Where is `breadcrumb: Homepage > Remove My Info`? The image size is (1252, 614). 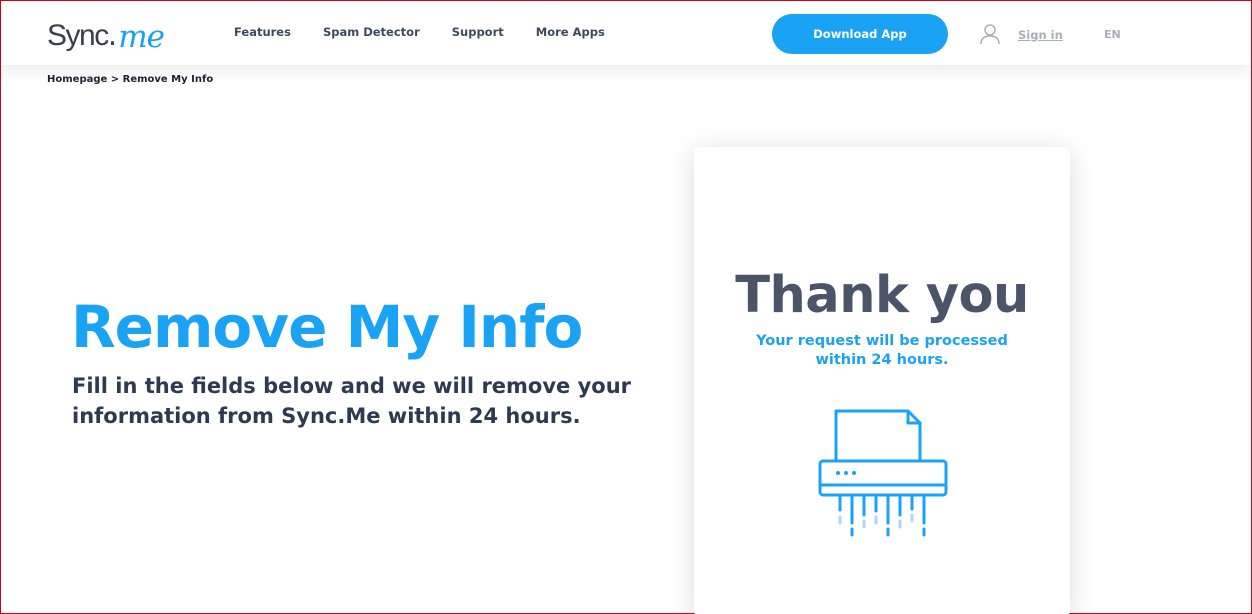 breadcrumb: Homepage > Remove My Info is located at coordinates (130, 79).